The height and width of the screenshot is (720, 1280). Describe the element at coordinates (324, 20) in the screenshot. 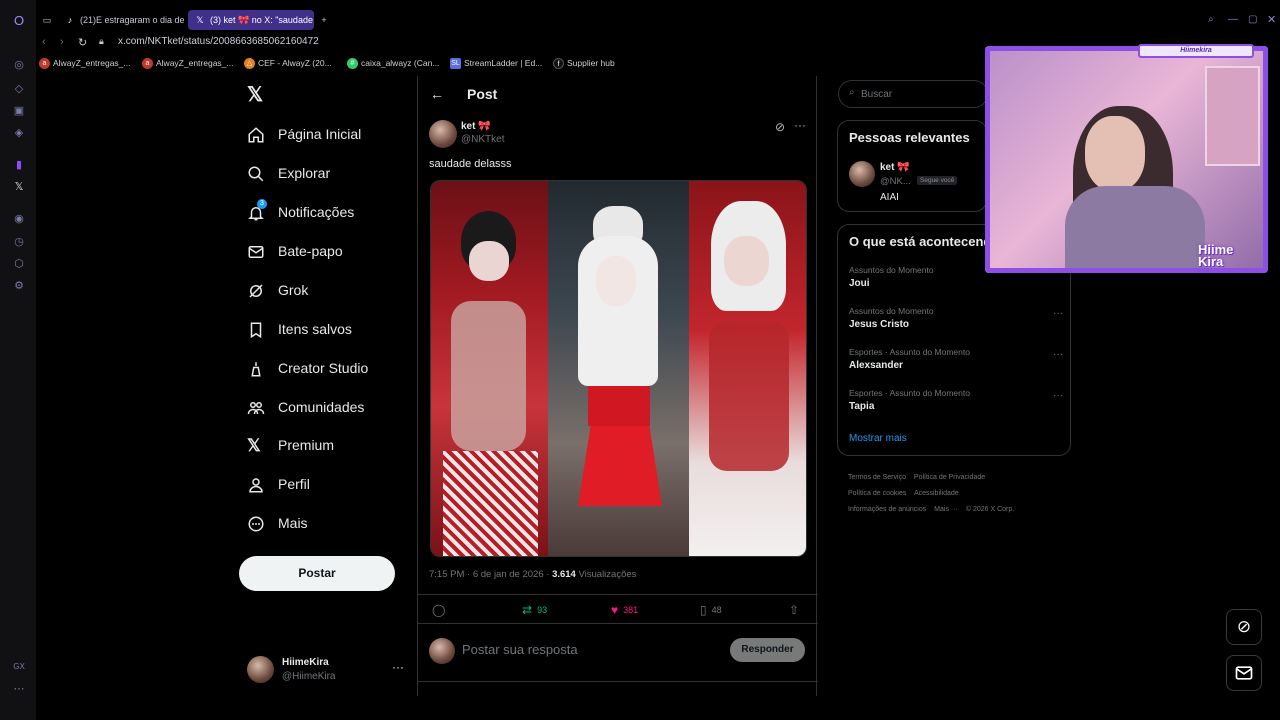

I see `new-tab-button: +` at that location.